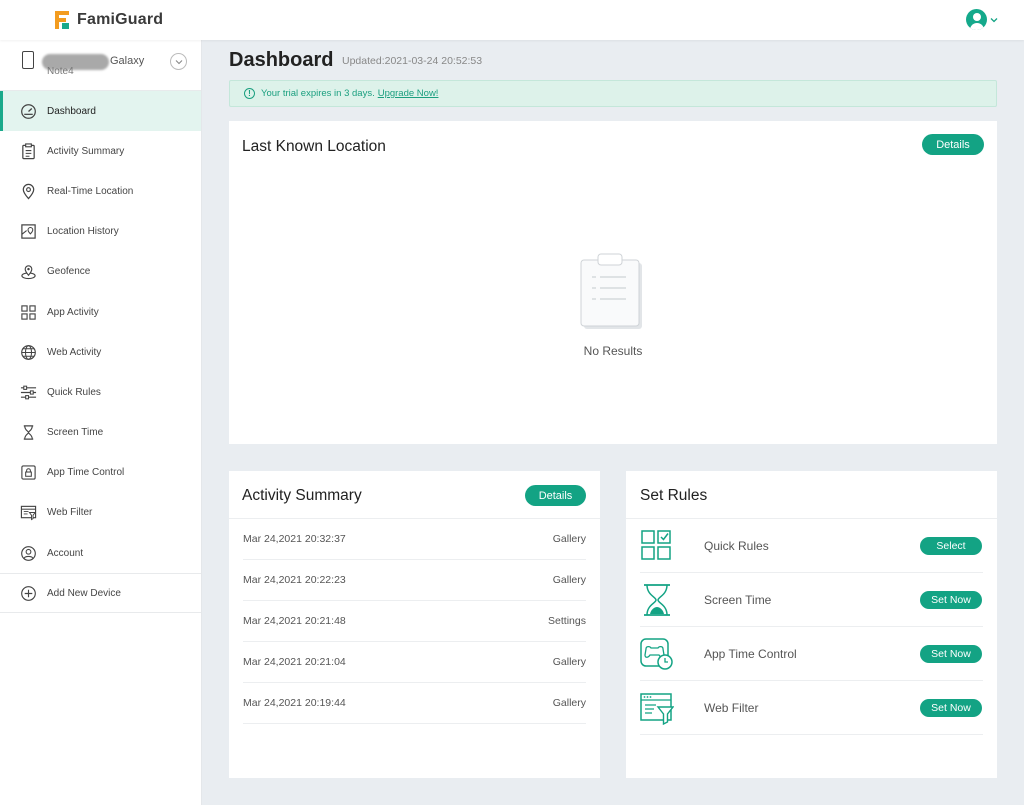  I want to click on quick-rules-select-button: Select, so click(951, 546).